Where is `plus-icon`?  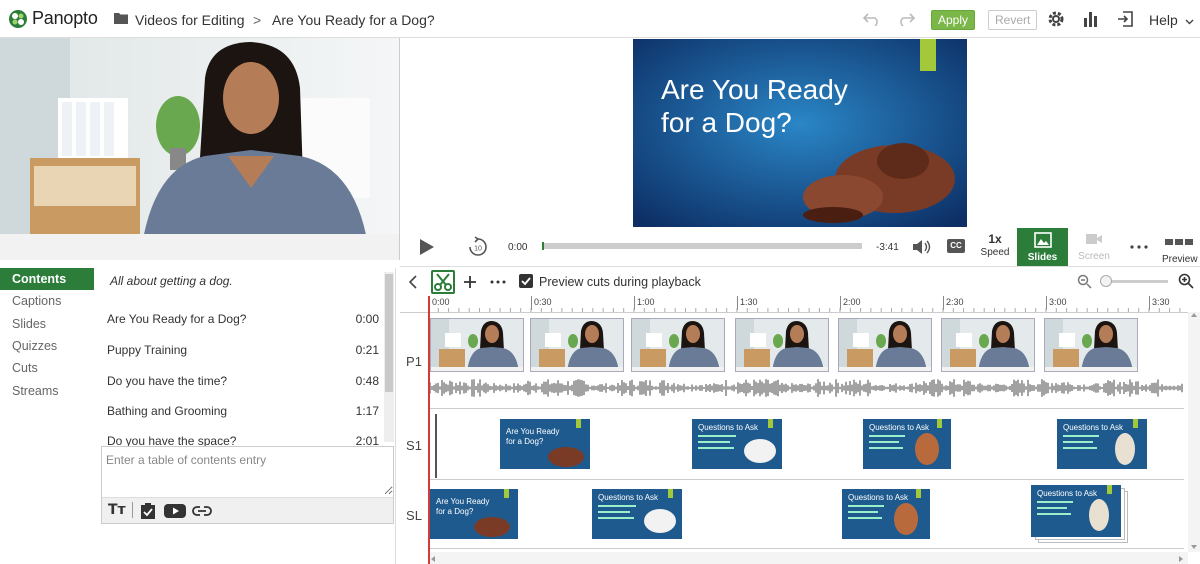 plus-icon is located at coordinates (470, 282).